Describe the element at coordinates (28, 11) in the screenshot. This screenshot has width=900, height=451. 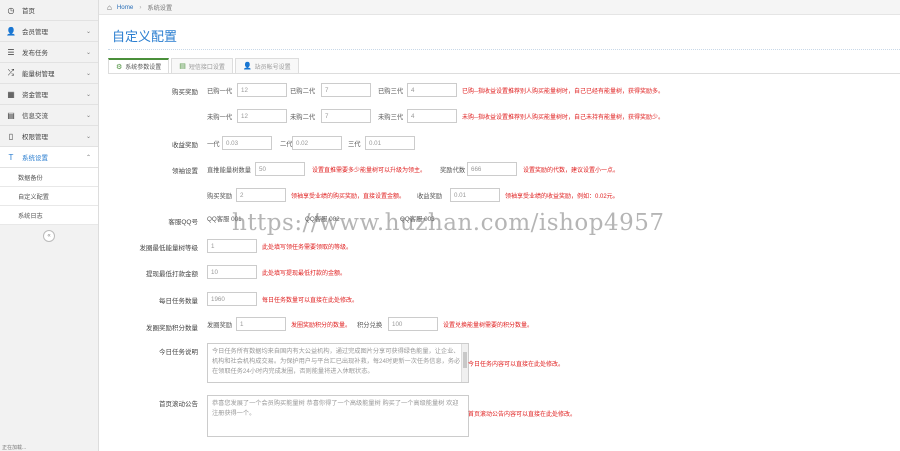
I see `sidebar-item-label: 首页` at that location.